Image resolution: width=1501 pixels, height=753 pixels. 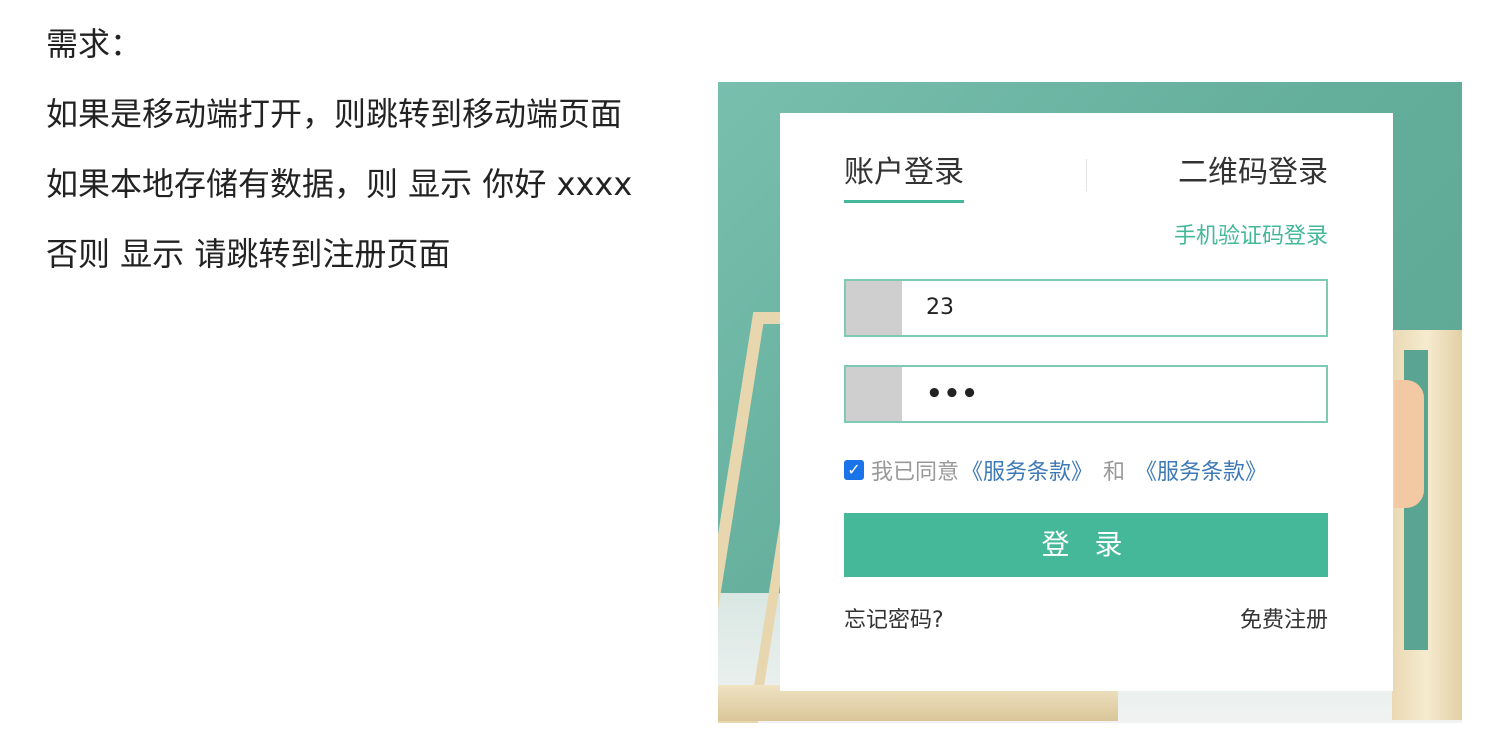 I want to click on password-field: •••, so click(x=1086, y=394).